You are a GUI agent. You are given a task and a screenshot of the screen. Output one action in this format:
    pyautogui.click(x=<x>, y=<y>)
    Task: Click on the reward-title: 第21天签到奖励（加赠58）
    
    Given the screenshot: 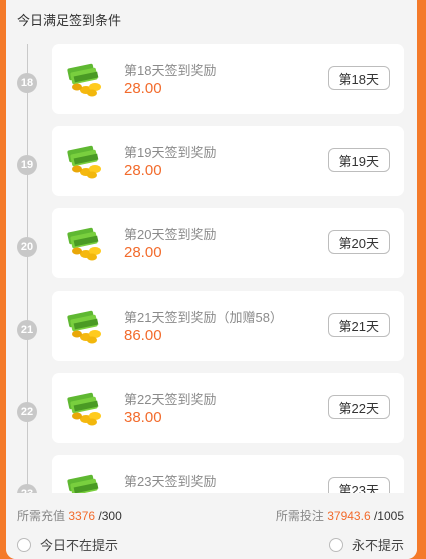 What is the action you would take?
    pyautogui.click(x=203, y=317)
    